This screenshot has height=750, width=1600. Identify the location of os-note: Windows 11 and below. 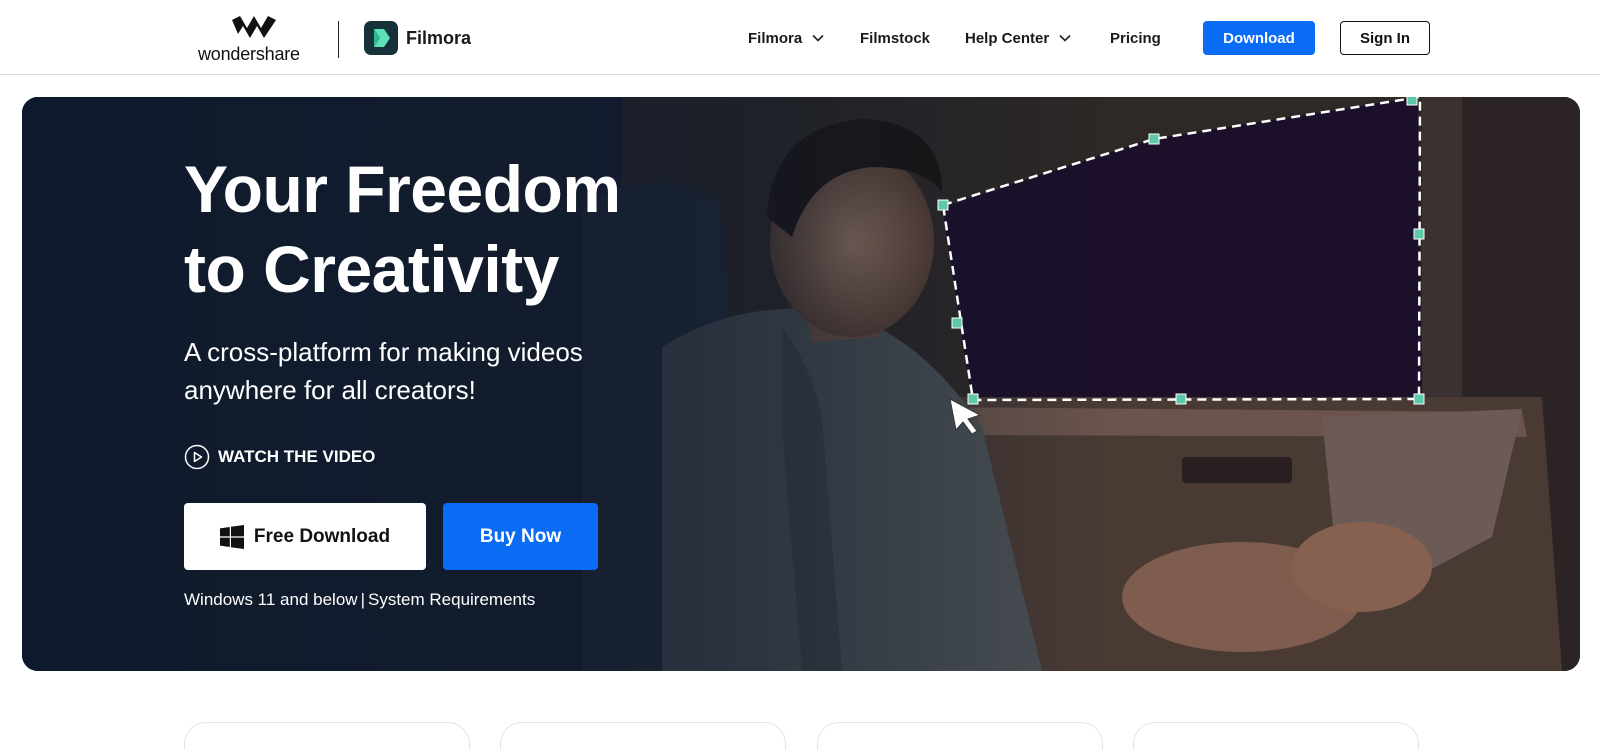
(271, 599).